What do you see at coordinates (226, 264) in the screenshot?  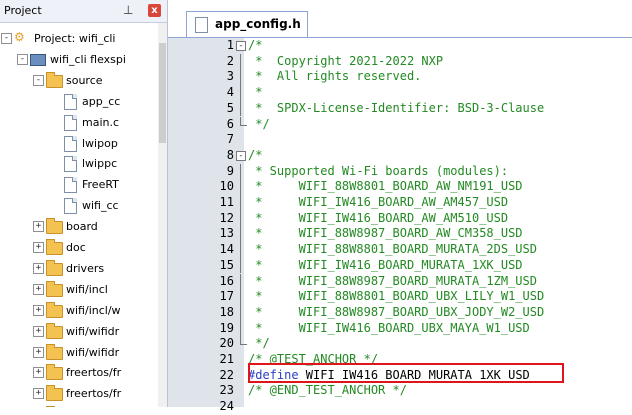 I see `line-number: 15` at bounding box center [226, 264].